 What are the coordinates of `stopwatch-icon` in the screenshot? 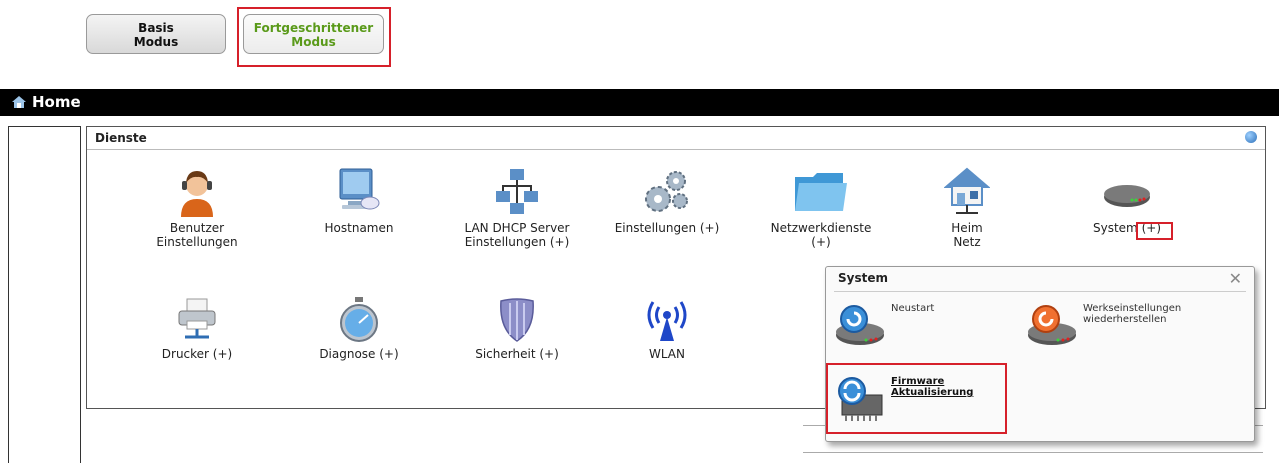 It's located at (359, 319).